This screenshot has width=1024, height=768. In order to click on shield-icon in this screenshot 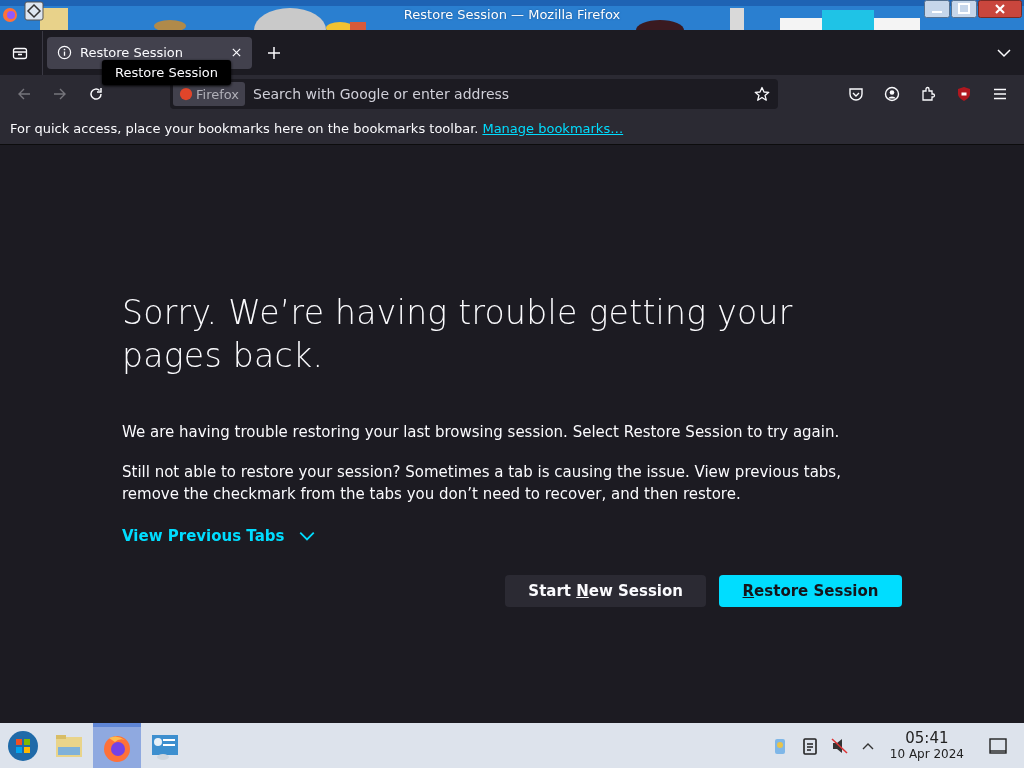, I will do `click(964, 94)`.